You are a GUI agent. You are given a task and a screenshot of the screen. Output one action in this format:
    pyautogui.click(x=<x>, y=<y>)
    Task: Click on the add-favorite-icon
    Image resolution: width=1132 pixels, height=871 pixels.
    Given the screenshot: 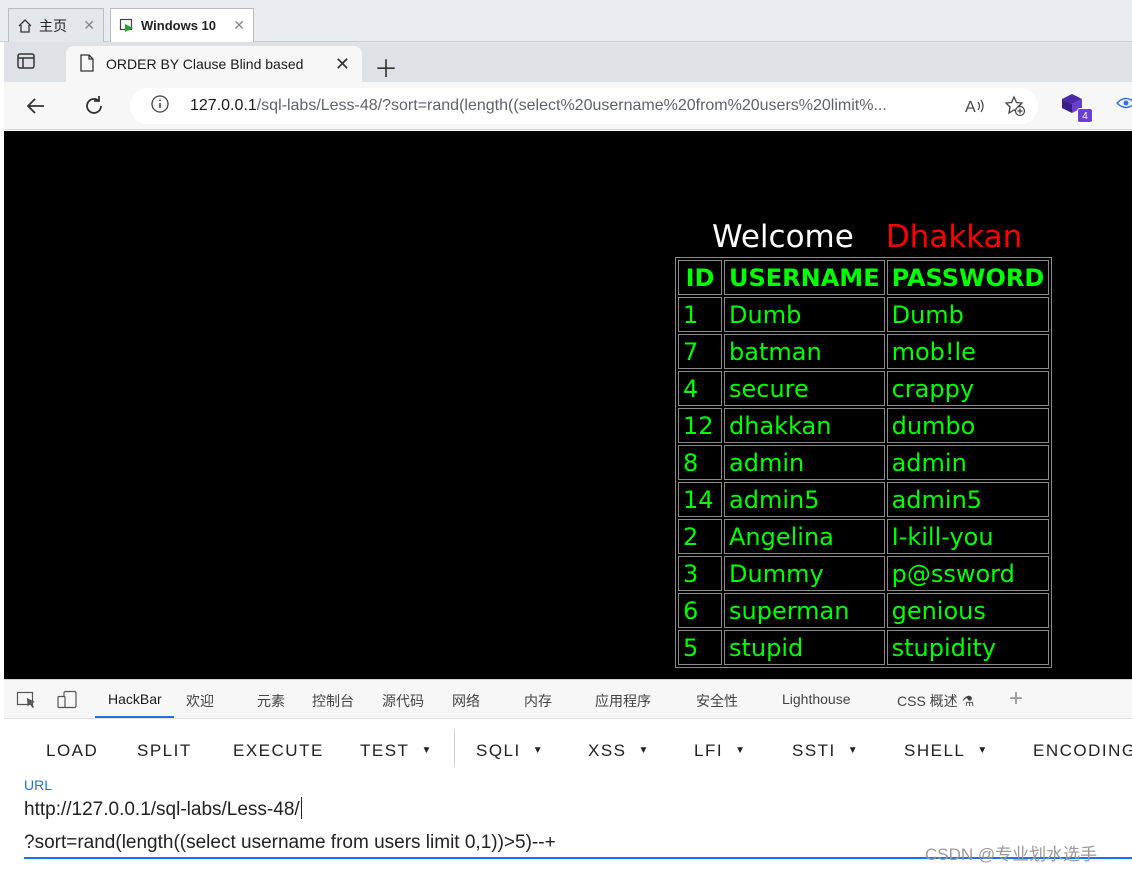 What is the action you would take?
    pyautogui.click(x=1015, y=108)
    